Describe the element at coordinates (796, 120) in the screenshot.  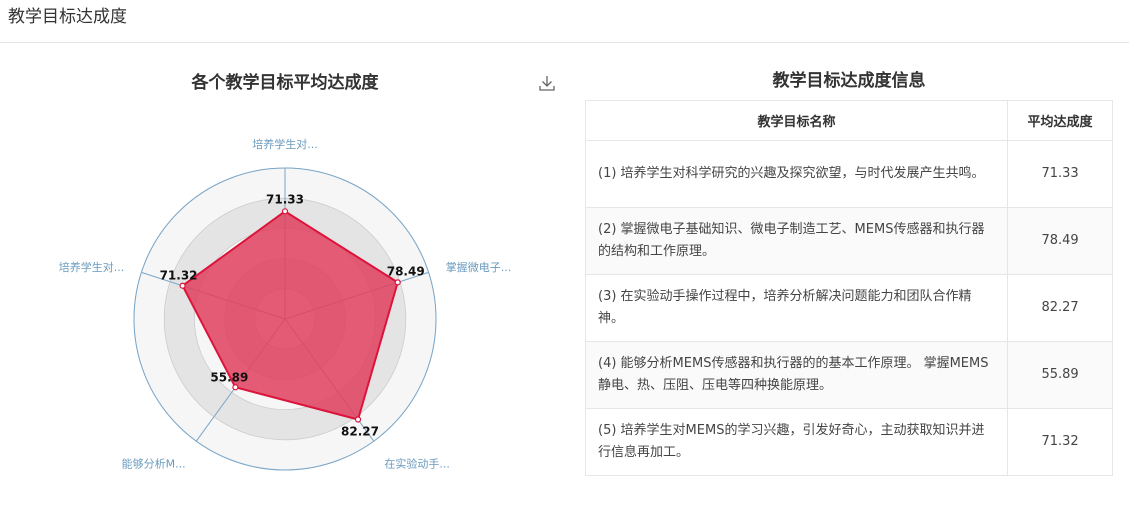
I see `column-header-name: 教学目标名称` at that location.